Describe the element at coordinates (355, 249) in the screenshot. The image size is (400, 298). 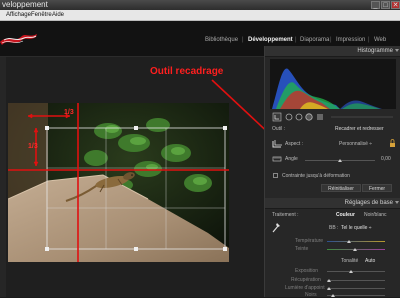
I see `tint-slider-knob` at that location.